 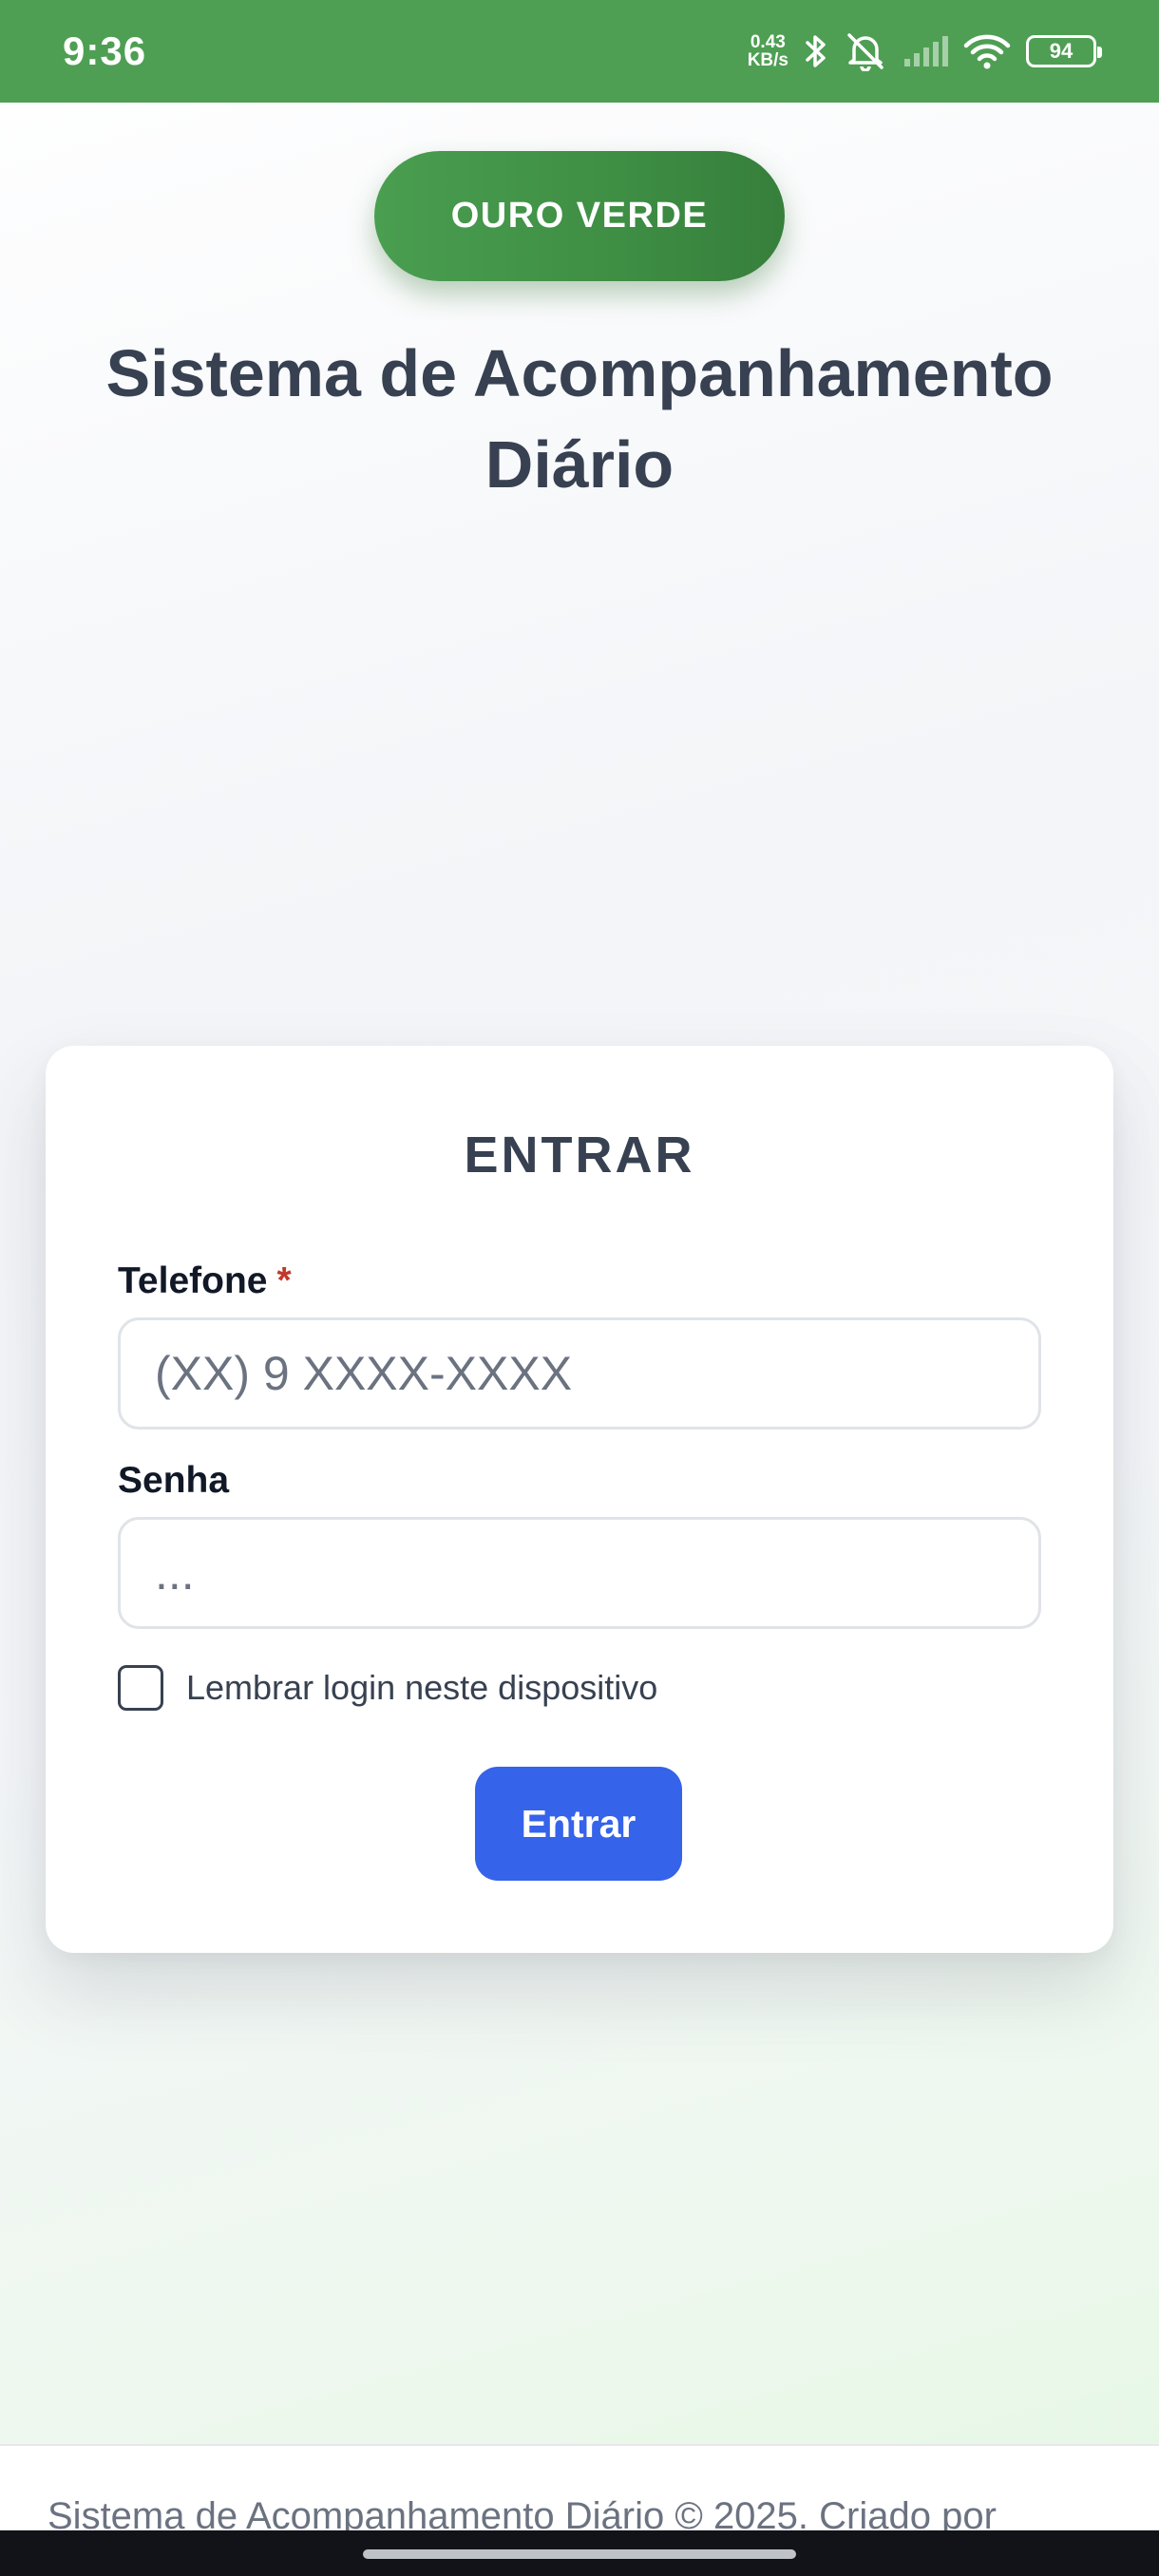 I want to click on network-speed-unit: KB/s, so click(x=767, y=60).